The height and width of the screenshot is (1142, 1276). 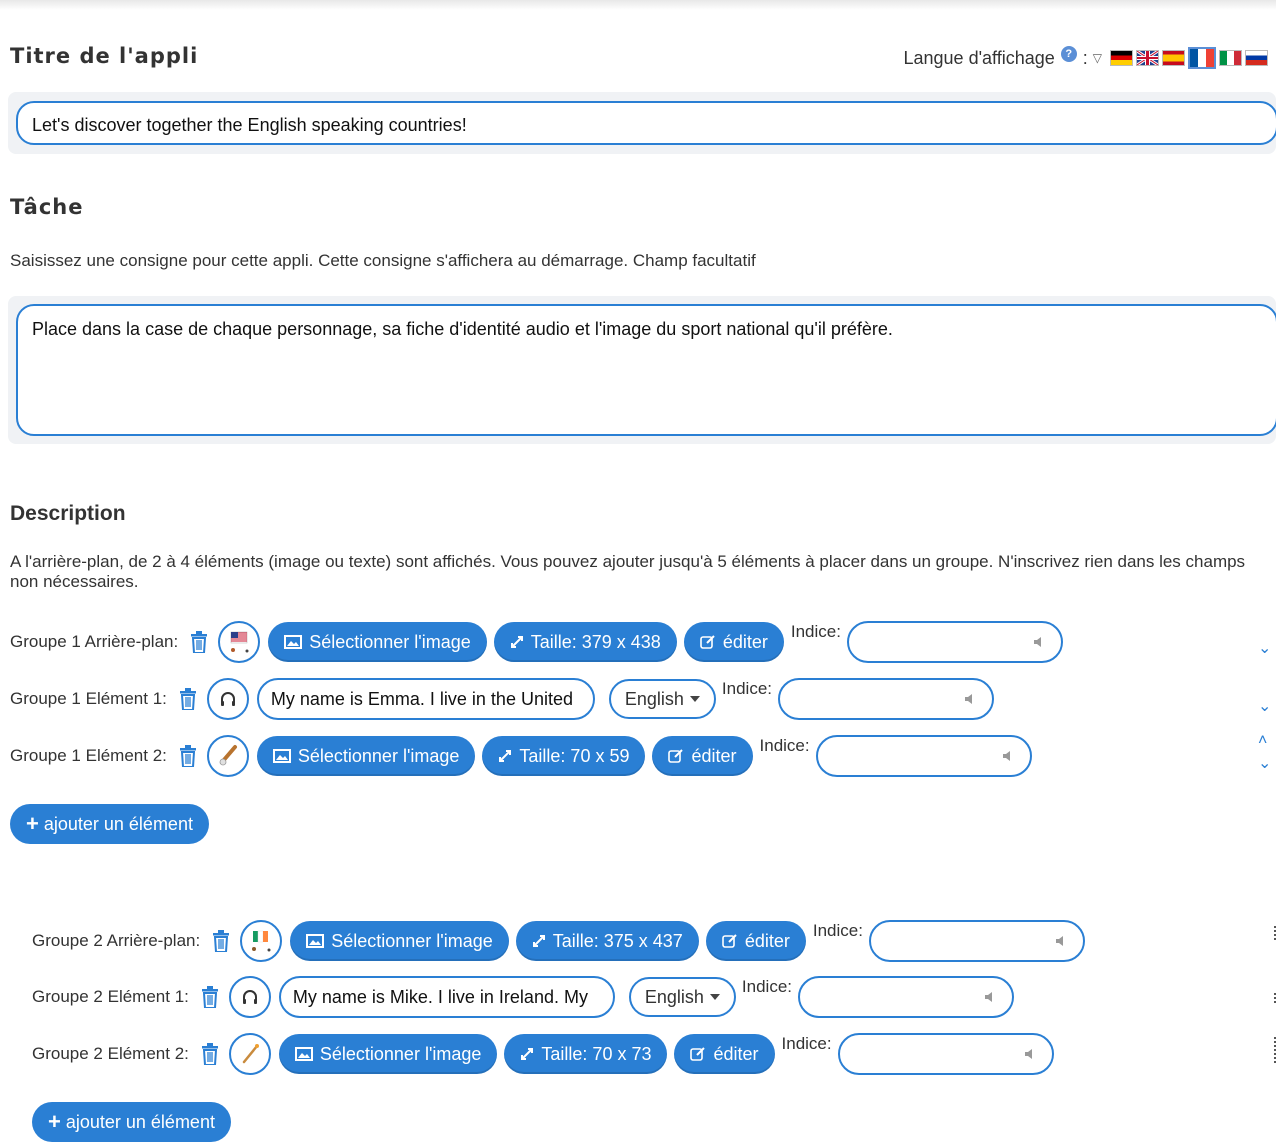 I want to click on group2-element1-label: Groupe 2 Elément 1:, so click(x=110, y=996).